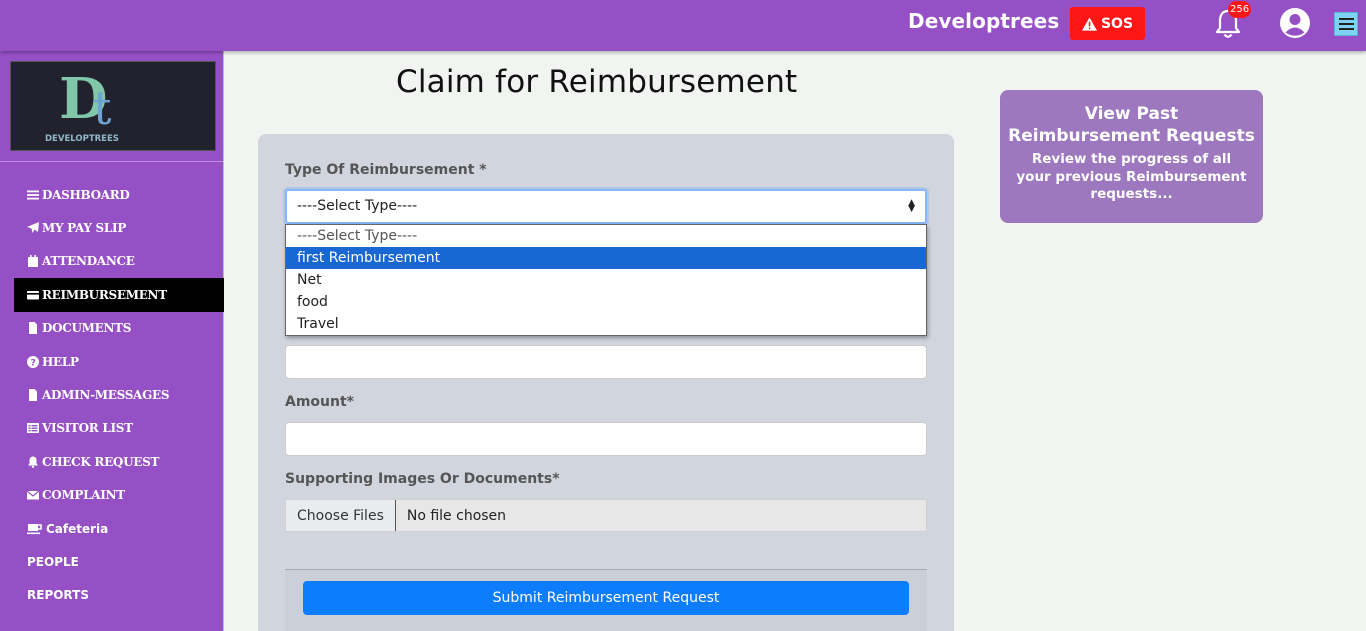 The image size is (1366, 631). Describe the element at coordinates (606, 324) in the screenshot. I see `dropdown-option: Travel` at that location.